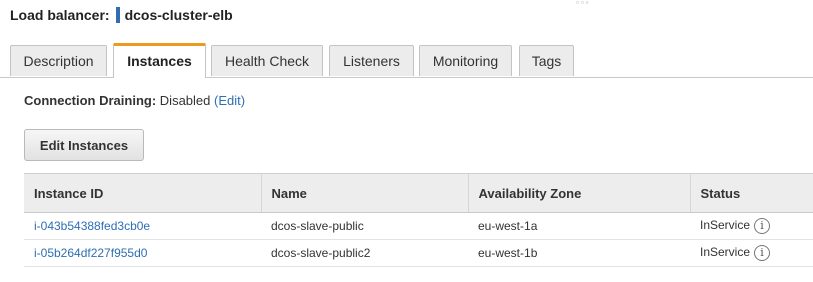  Describe the element at coordinates (90, 253) in the screenshot. I see `instance-id-link: i-05b264df227f955d0` at that location.